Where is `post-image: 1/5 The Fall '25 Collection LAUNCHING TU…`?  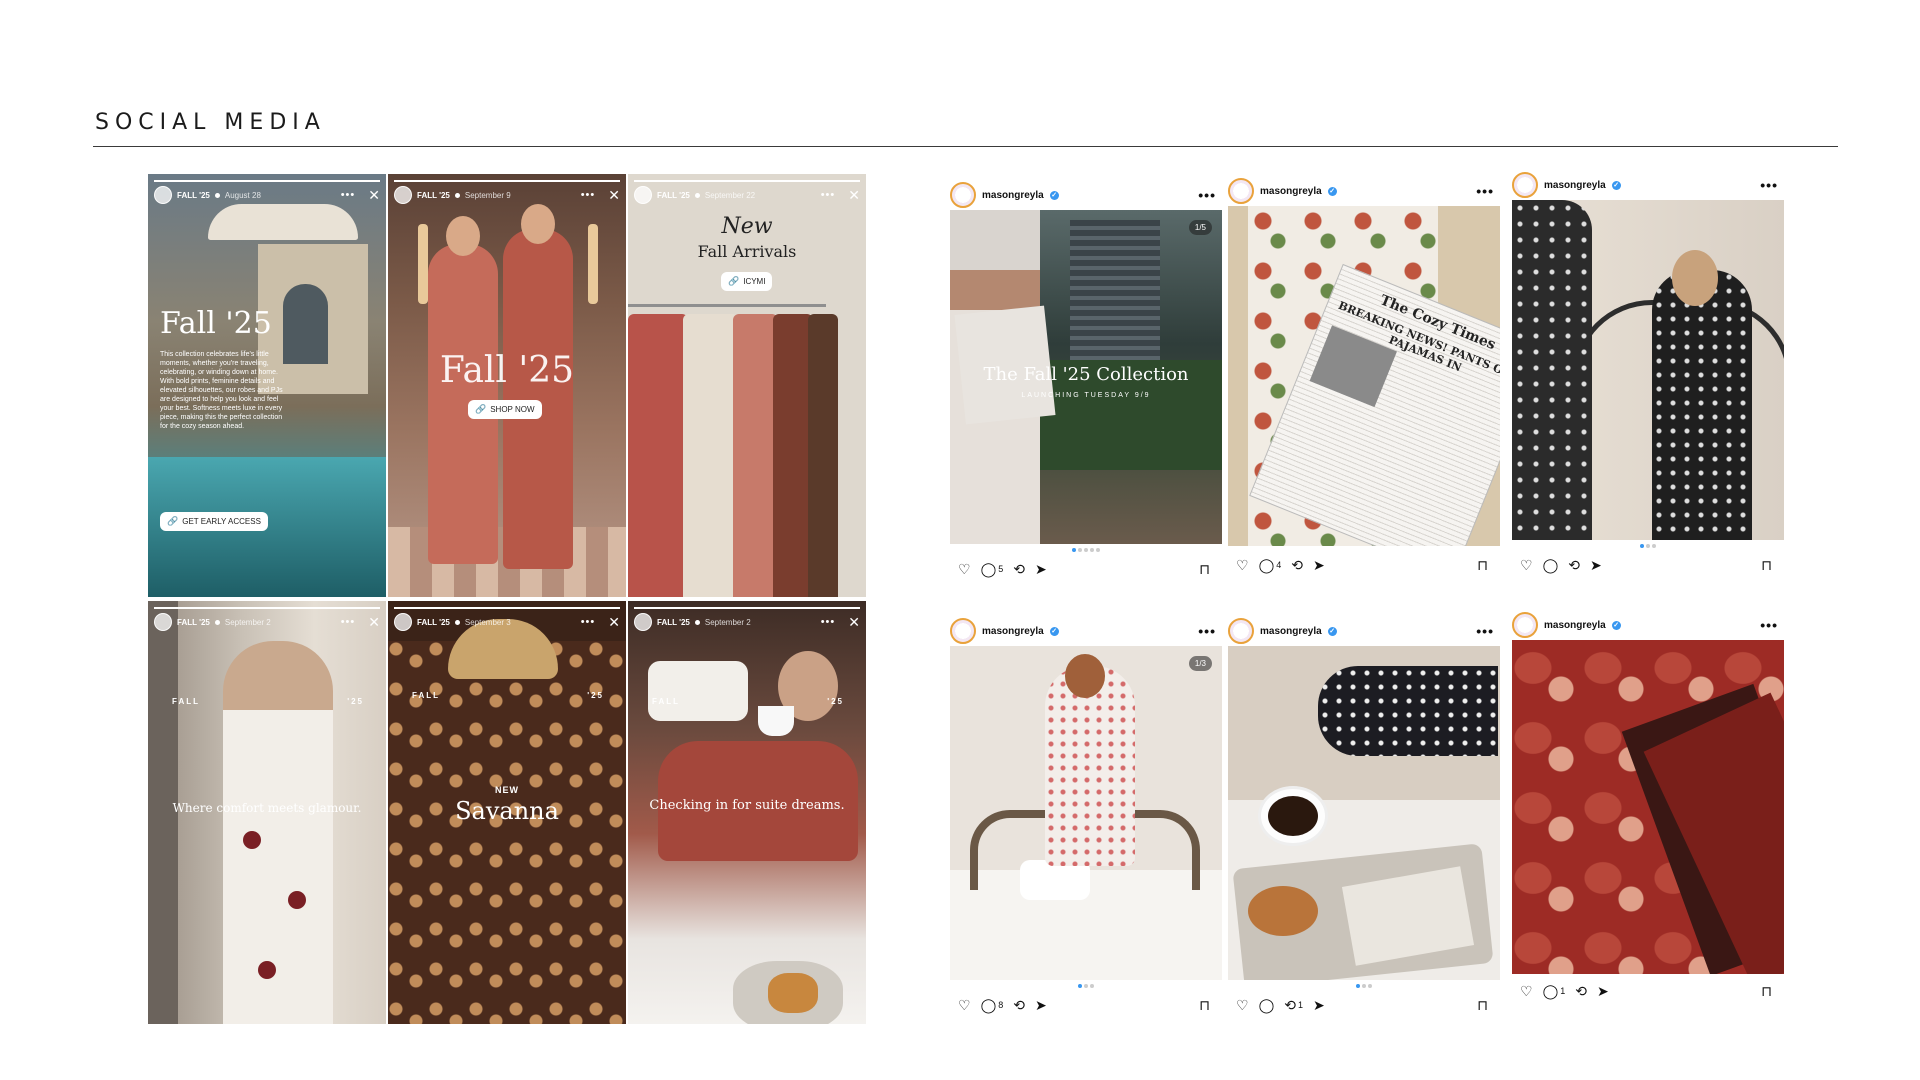 post-image: 1/5 The Fall '25 Collection LAUNCHING TU… is located at coordinates (1086, 377).